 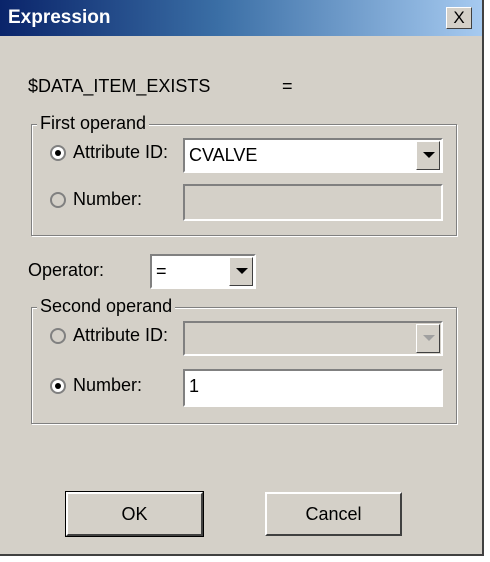 I want to click on title-bar: Expression X, so click(x=241, y=18).